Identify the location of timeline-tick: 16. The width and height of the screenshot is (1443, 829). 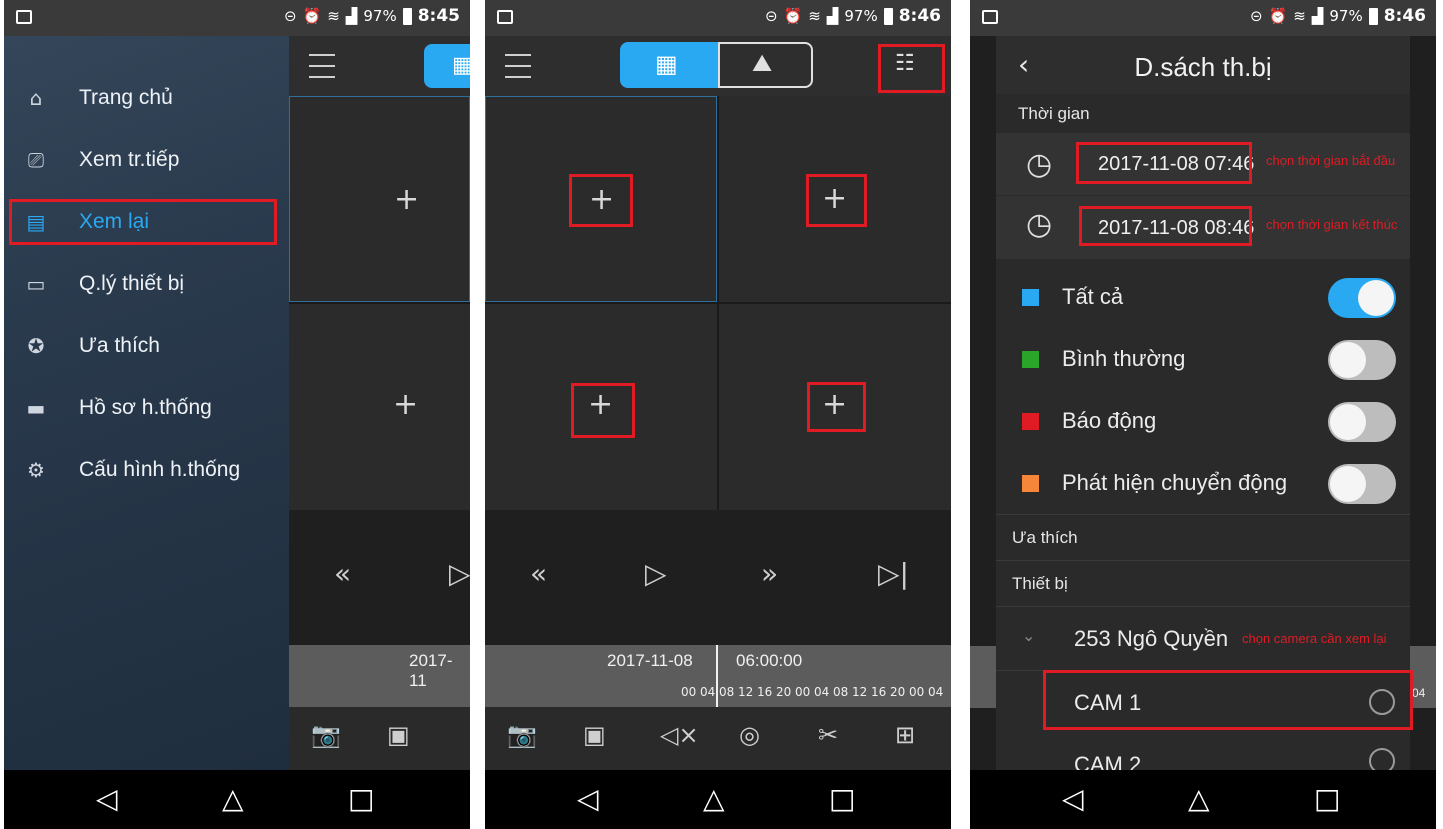
(765, 692).